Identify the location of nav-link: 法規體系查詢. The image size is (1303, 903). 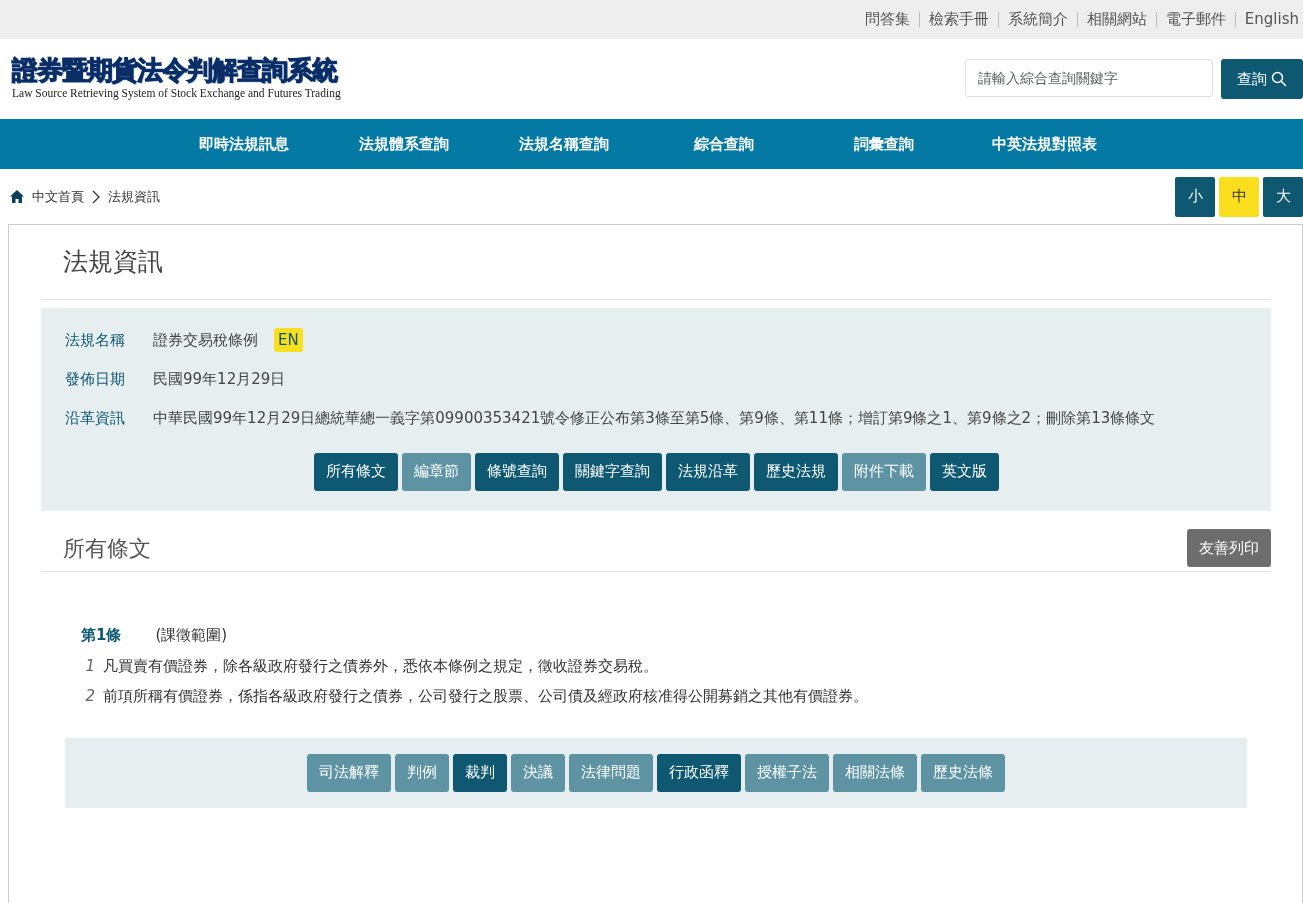
(404, 144).